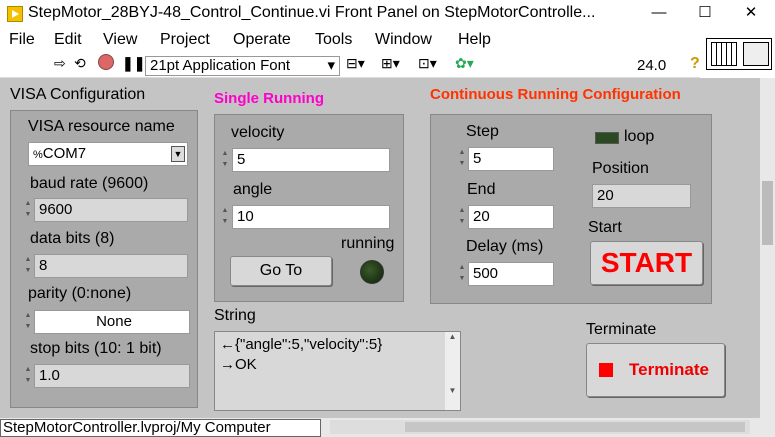  I want to click on delay-input: 500, so click(511, 274).